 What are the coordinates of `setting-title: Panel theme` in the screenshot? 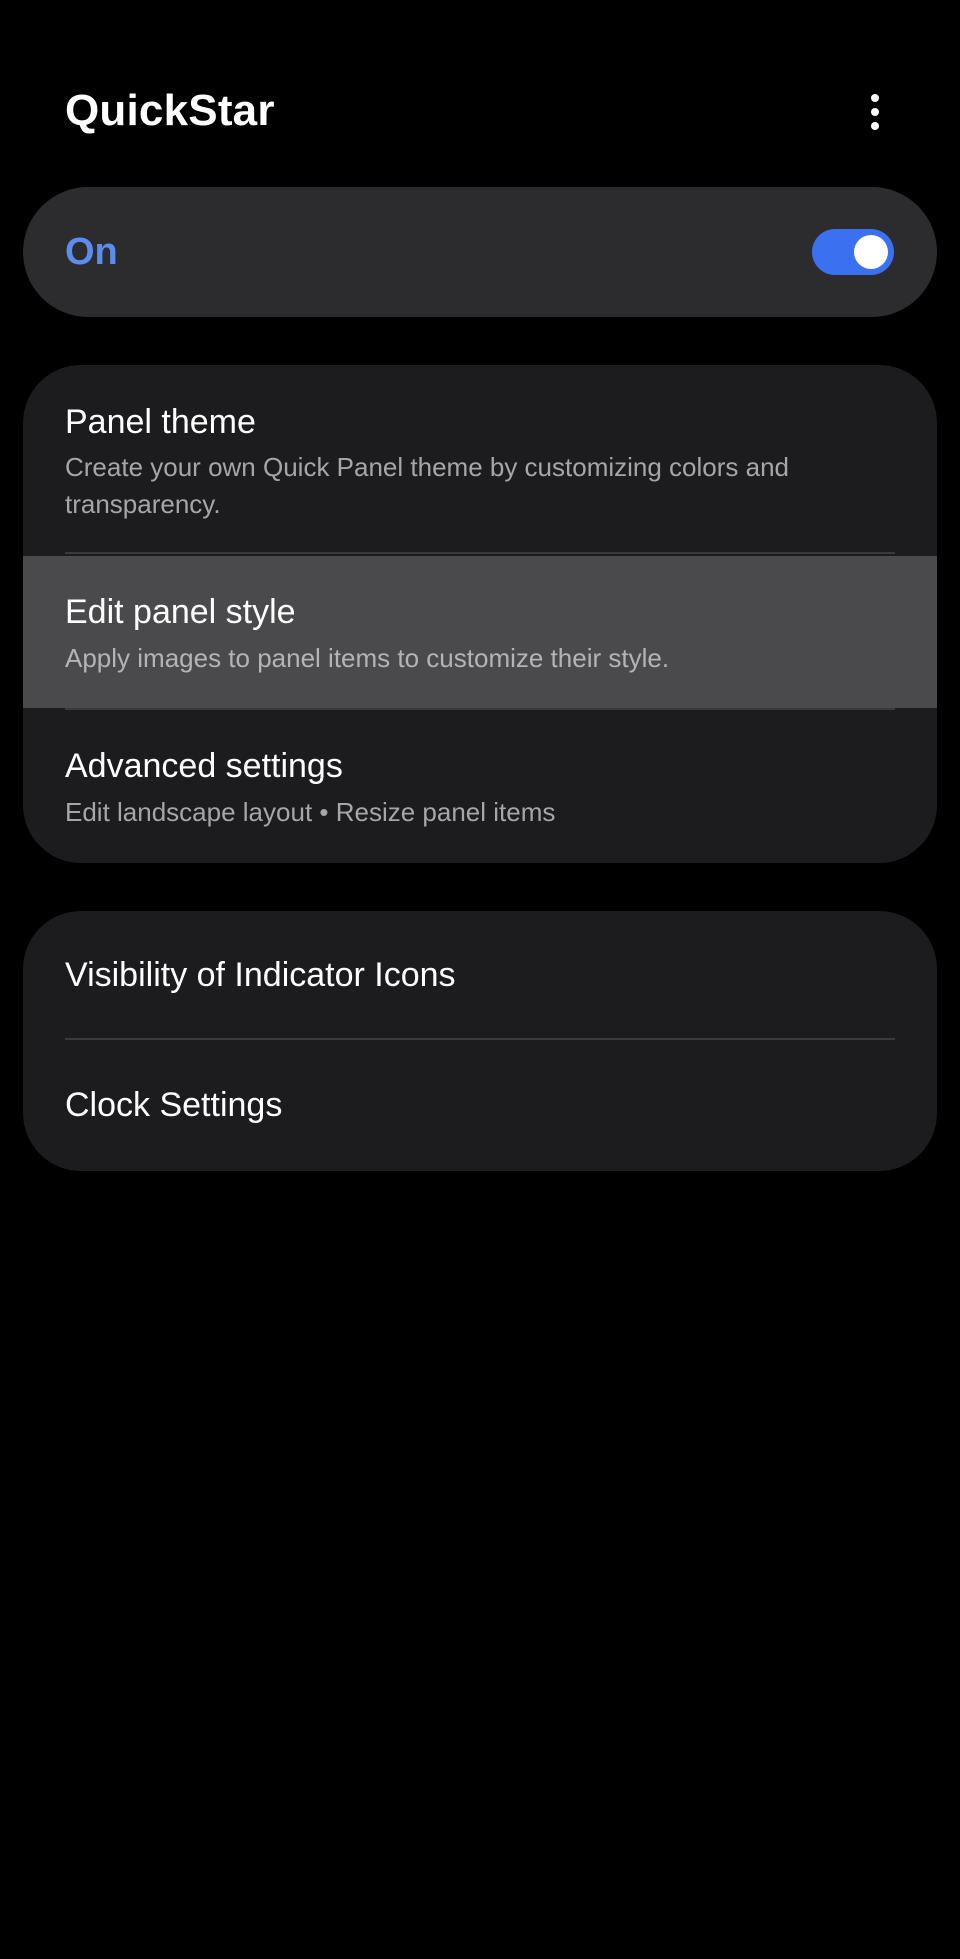 It's located at (160, 422).